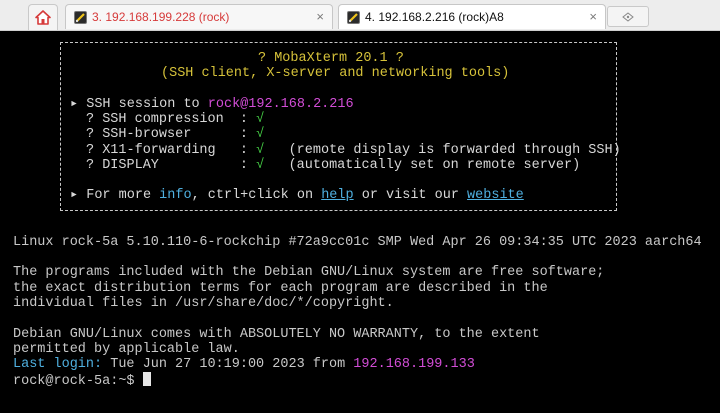  Describe the element at coordinates (74, 381) in the screenshot. I see `shell-prompt: rock@rock-5a:~$` at that location.